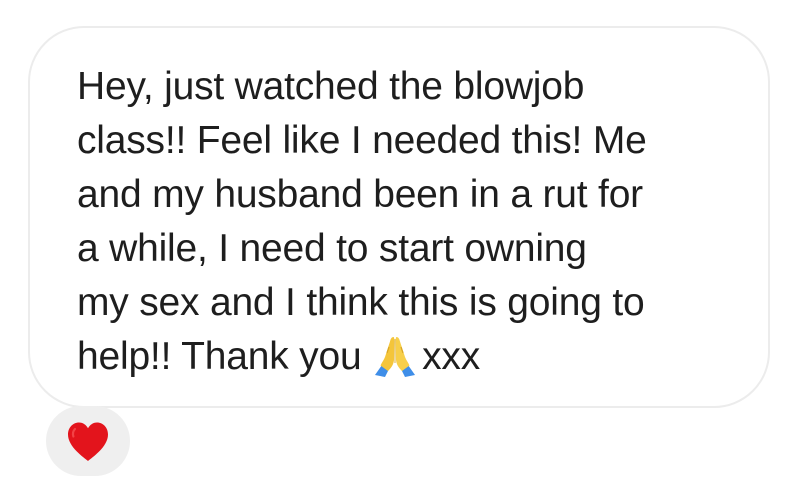  I want to click on reaction-bubble, so click(88, 441).